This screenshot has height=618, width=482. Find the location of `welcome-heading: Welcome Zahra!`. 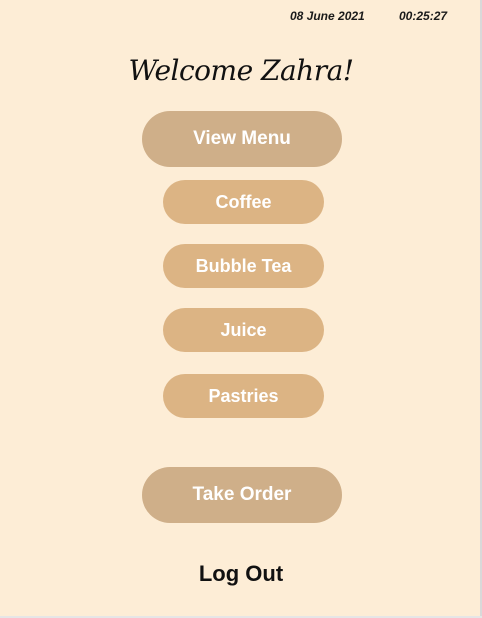

welcome-heading: Welcome Zahra! is located at coordinates (241, 70).